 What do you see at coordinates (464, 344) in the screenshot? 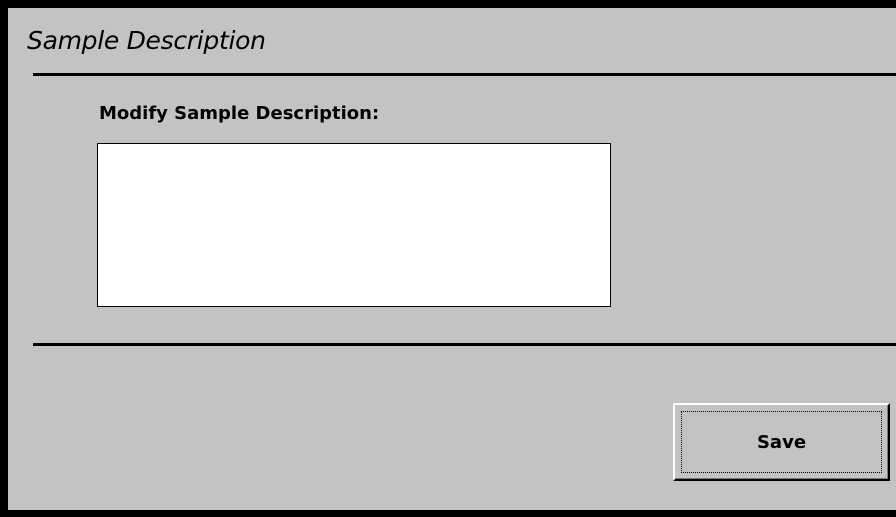
I see `footer-divider` at bounding box center [464, 344].